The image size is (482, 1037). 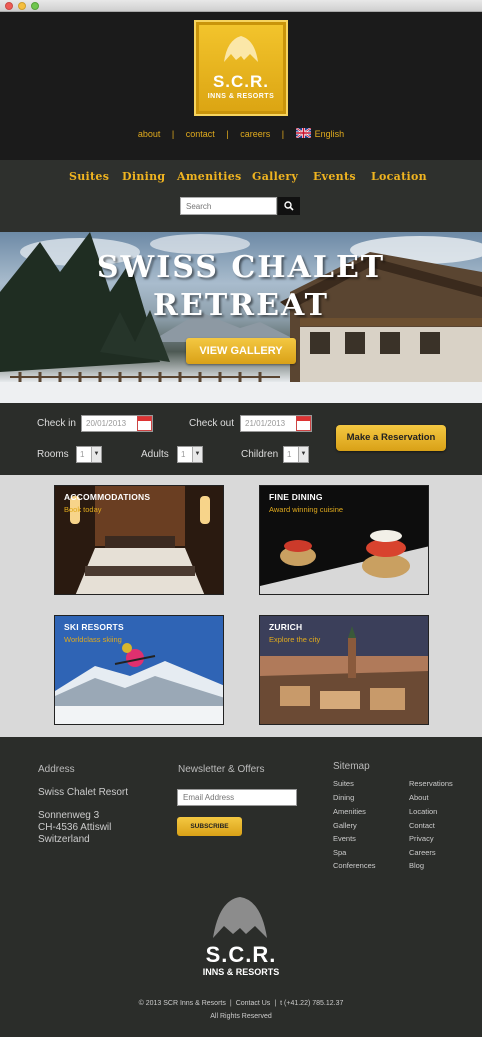 What do you see at coordinates (241, 96) in the screenshot?
I see `brand-tagline: INNS & RESORTS` at bounding box center [241, 96].